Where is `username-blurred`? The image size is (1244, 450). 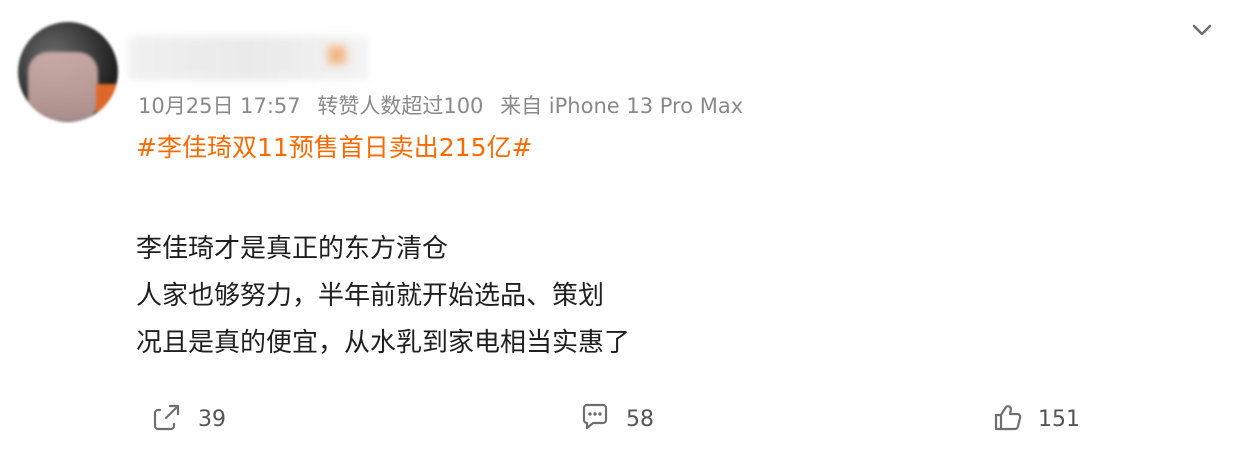 username-blurred is located at coordinates (248, 58).